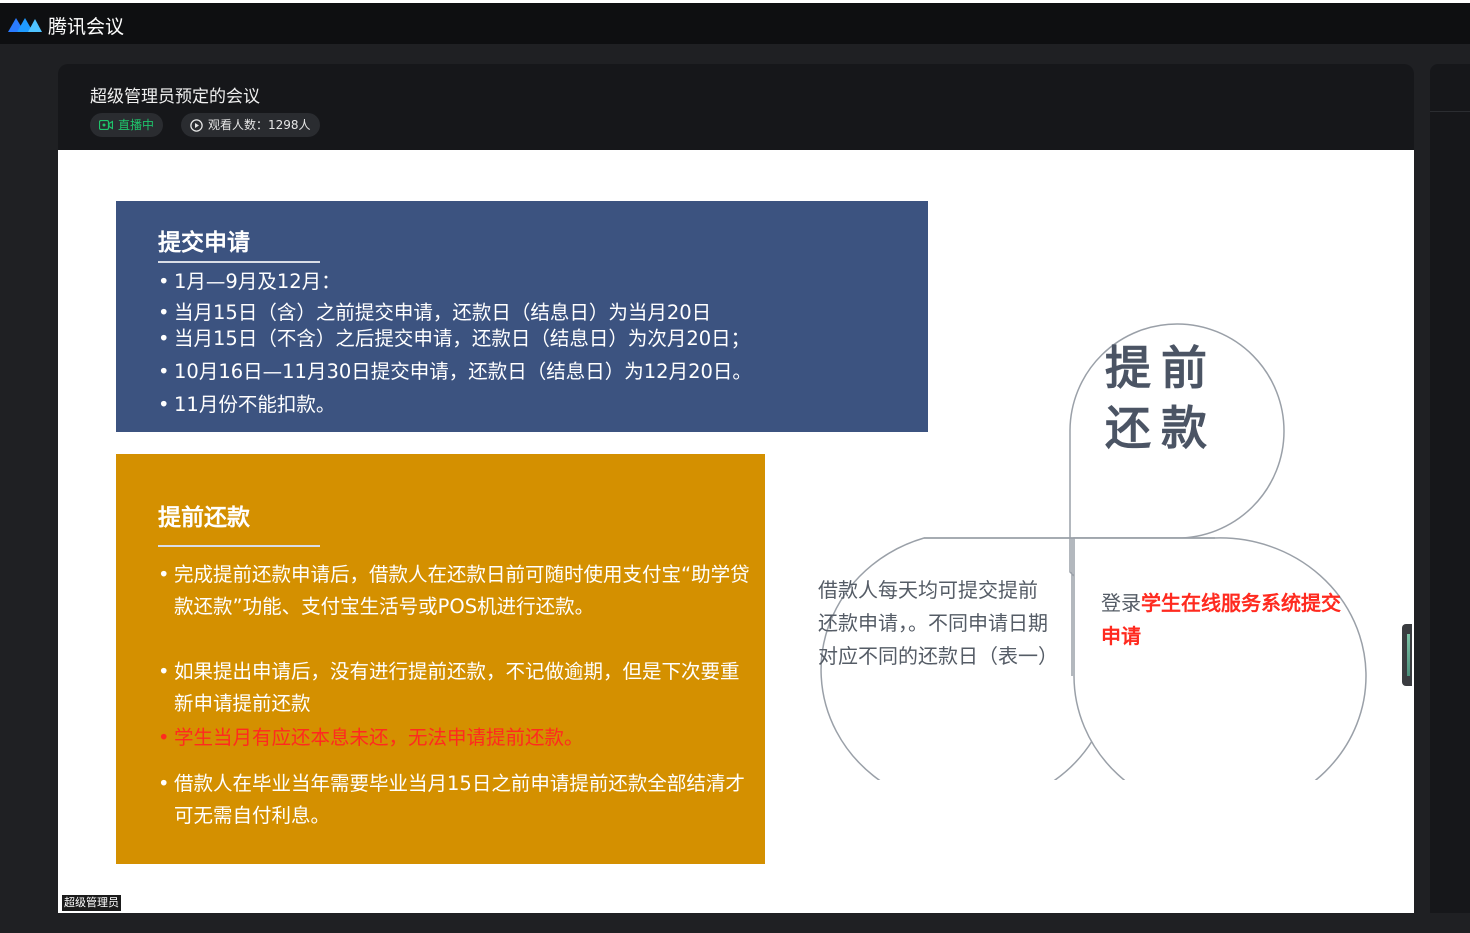 This screenshot has width=1470, height=933. I want to click on right-side-panel, so click(1450, 488).